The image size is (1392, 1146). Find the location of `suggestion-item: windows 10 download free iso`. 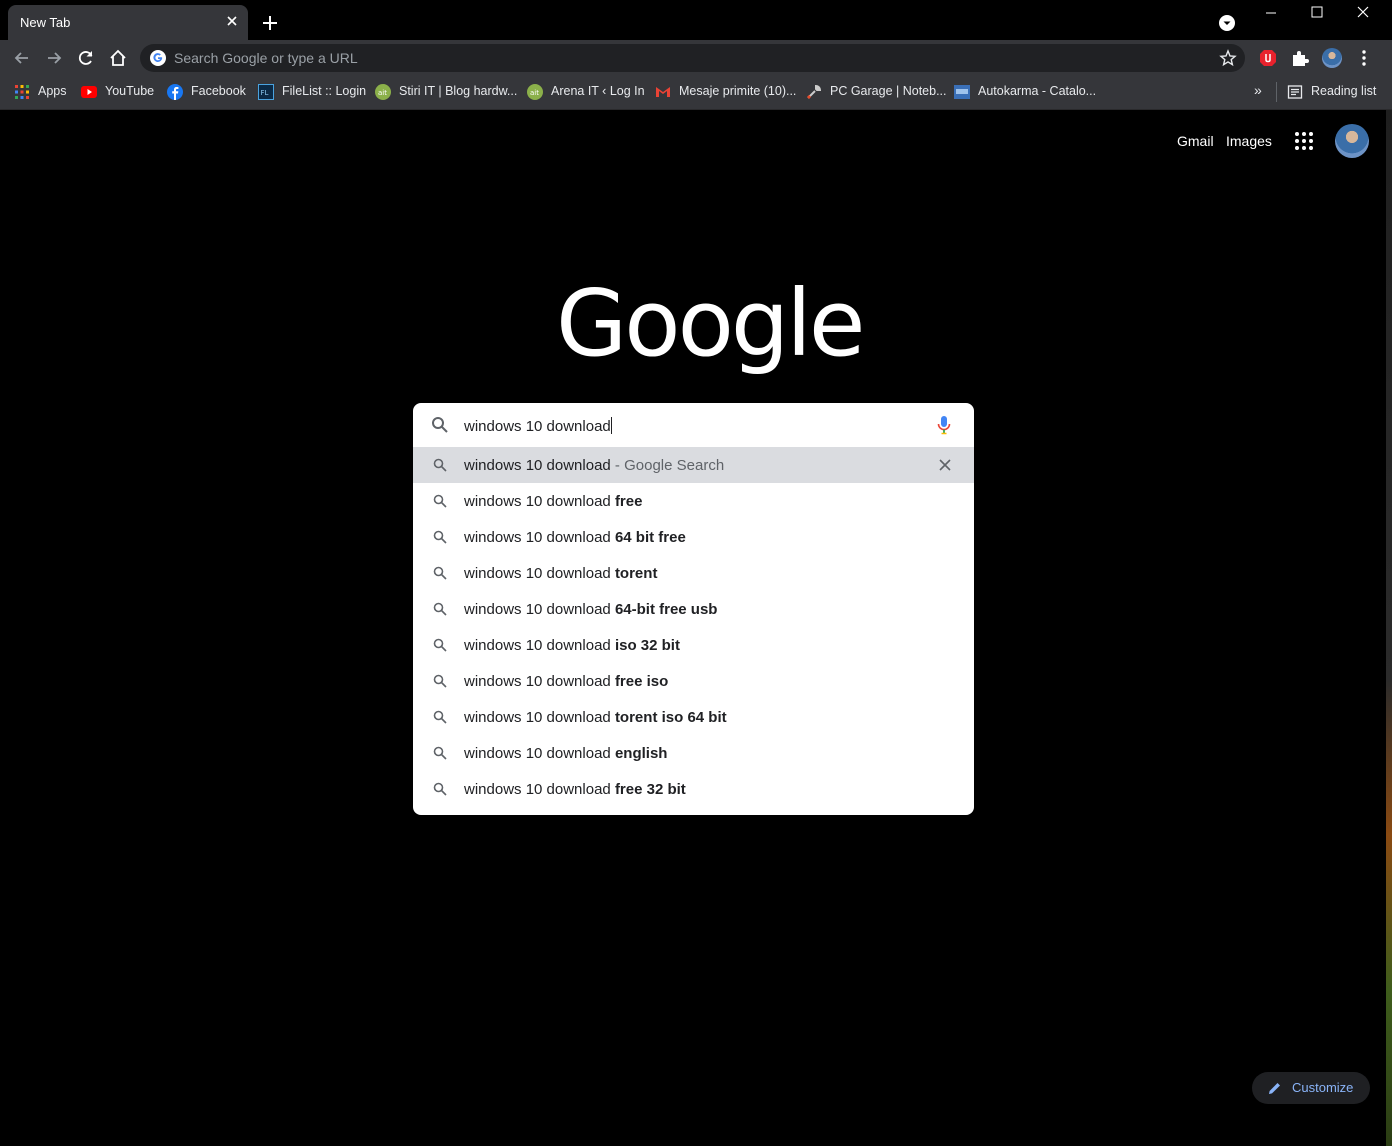

suggestion-item: windows 10 download free iso is located at coordinates (693, 681).